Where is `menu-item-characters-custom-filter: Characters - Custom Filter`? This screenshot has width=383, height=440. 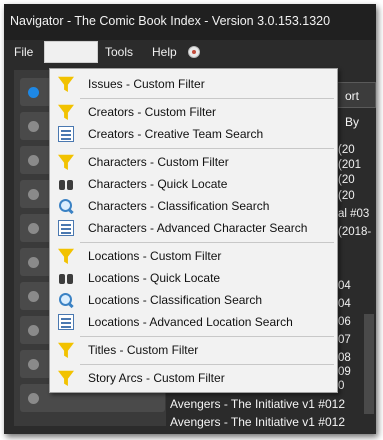 menu-item-characters-custom-filter: Characters - Custom Filter is located at coordinates (193, 162).